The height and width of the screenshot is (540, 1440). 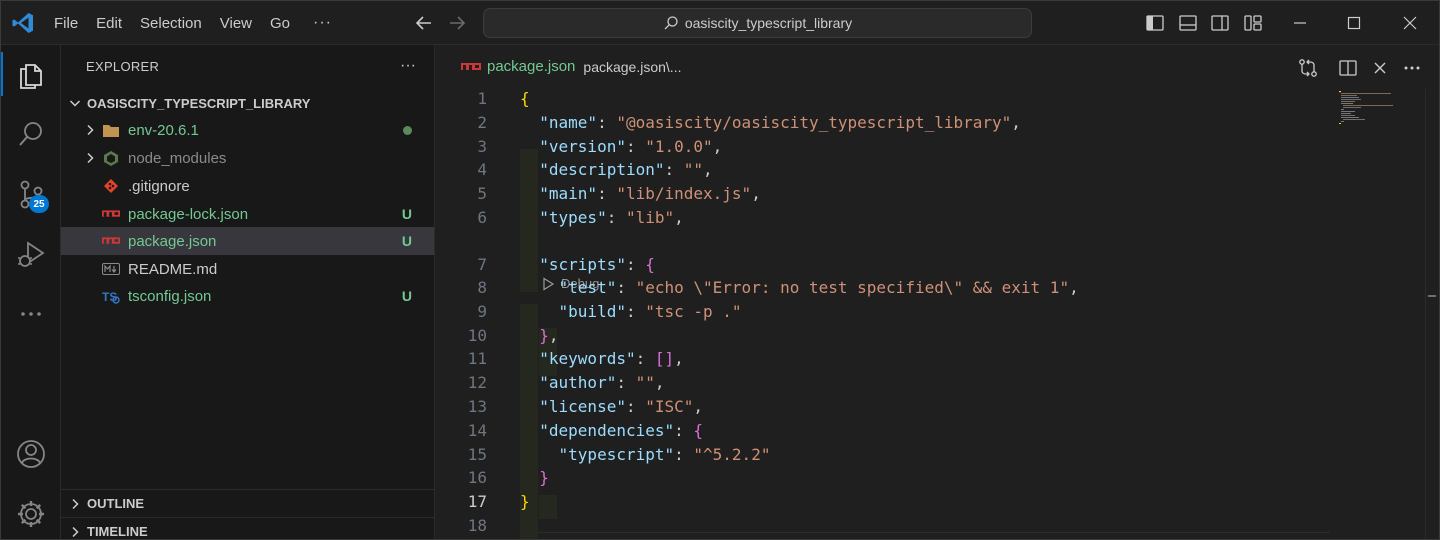 I want to click on line-number: 9, so click(x=482, y=311).